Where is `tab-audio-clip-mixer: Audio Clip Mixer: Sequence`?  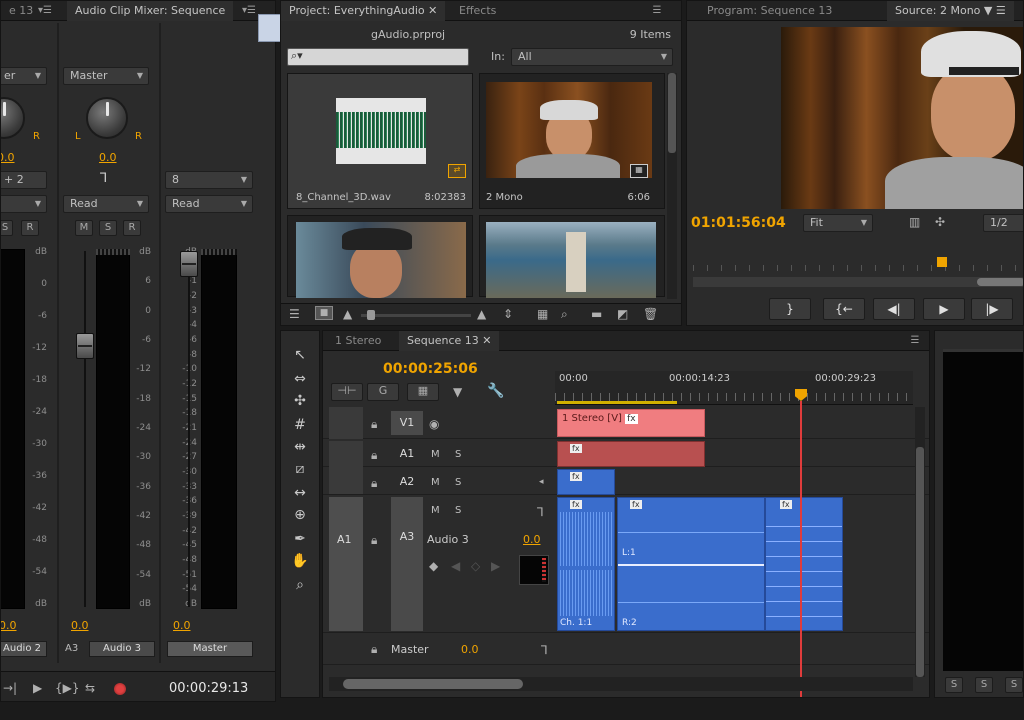
tab-audio-clip-mixer: Audio Clip Mixer: Sequence is located at coordinates (150, 11).